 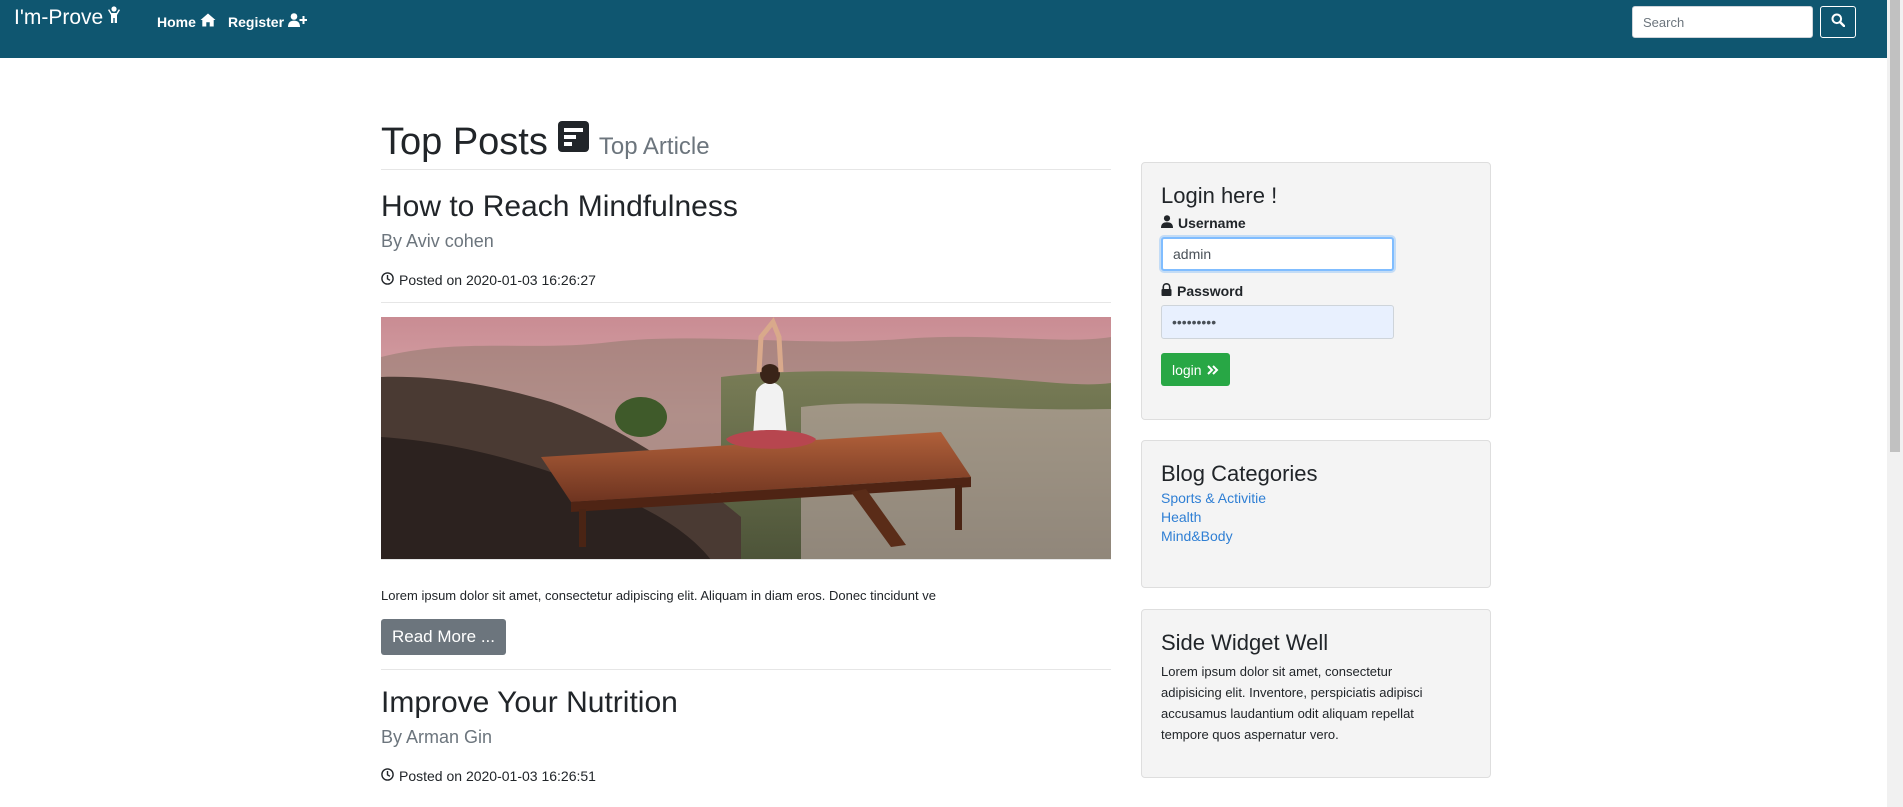 I want to click on post-date-row: Posted on 2020-01-03 16:26:27, so click(x=746, y=287).